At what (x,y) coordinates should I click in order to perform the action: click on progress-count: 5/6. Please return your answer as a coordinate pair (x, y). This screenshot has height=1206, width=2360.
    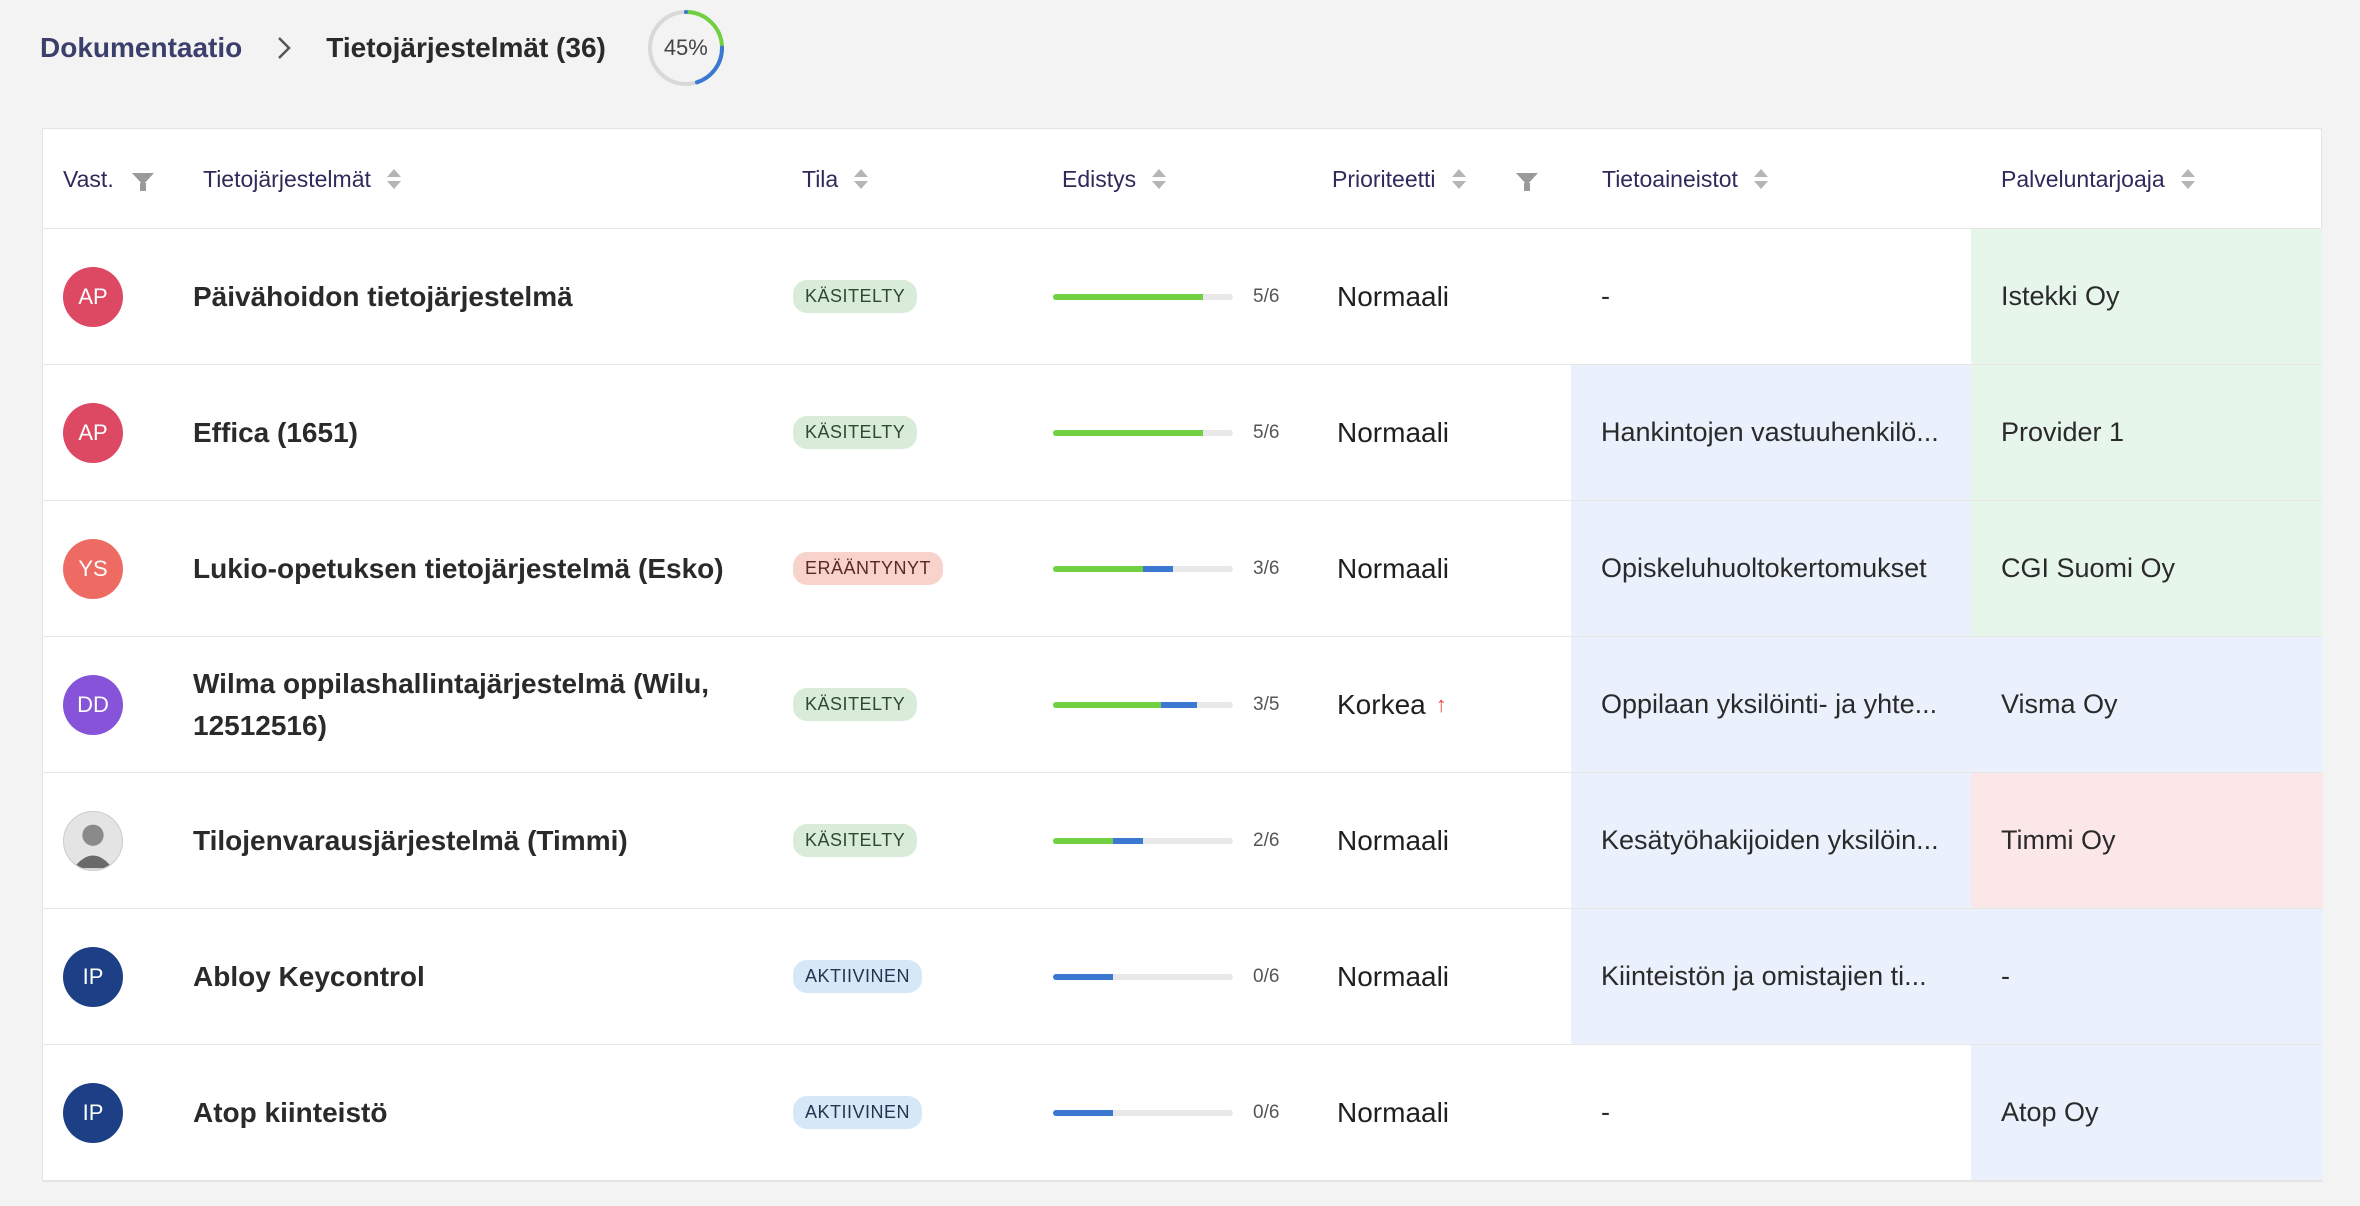
    Looking at the image, I should click on (1266, 432).